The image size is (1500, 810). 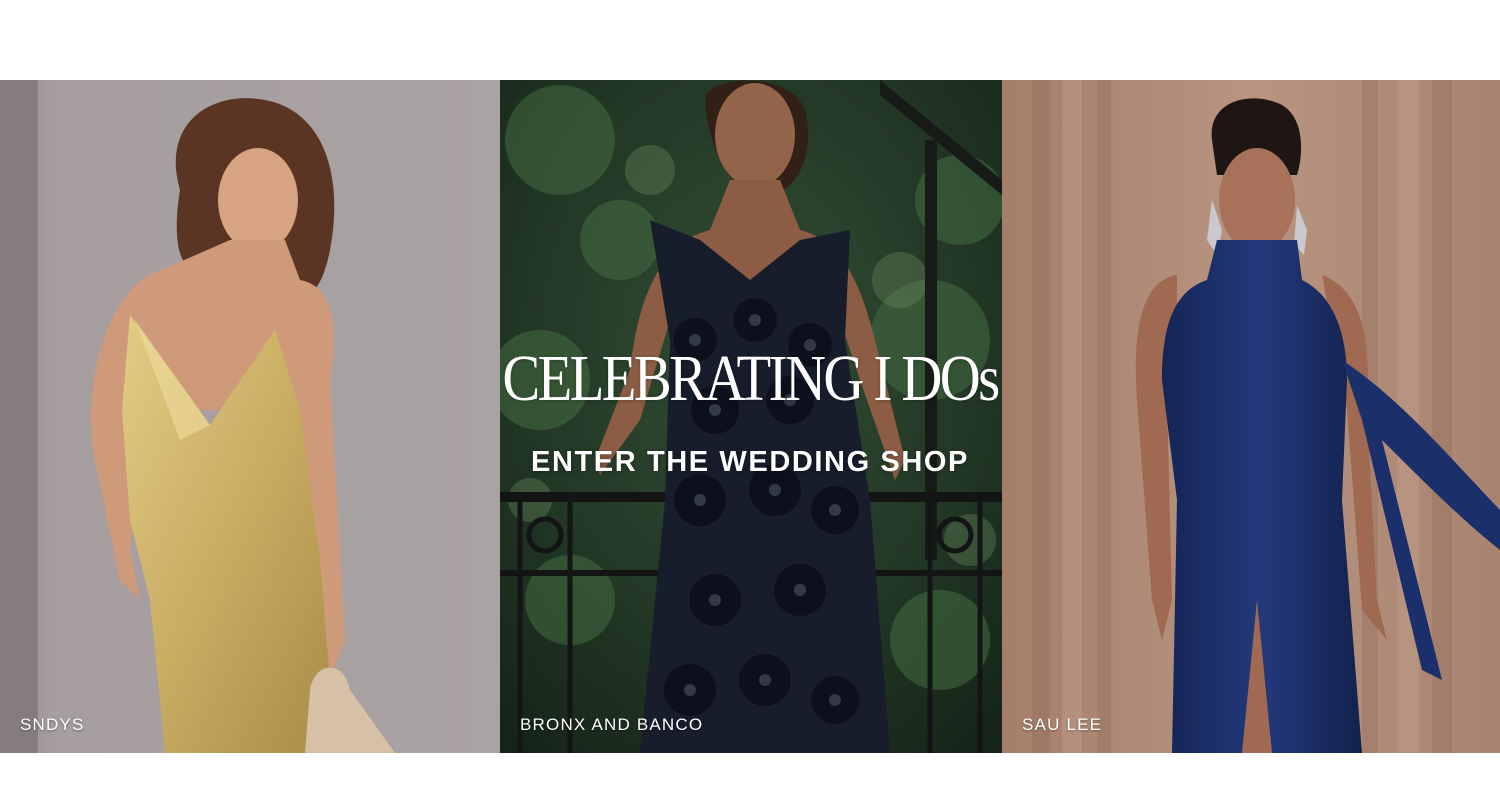 What do you see at coordinates (1062, 725) in the screenshot?
I see `brand-label-sau-lee: SAU LEE` at bounding box center [1062, 725].